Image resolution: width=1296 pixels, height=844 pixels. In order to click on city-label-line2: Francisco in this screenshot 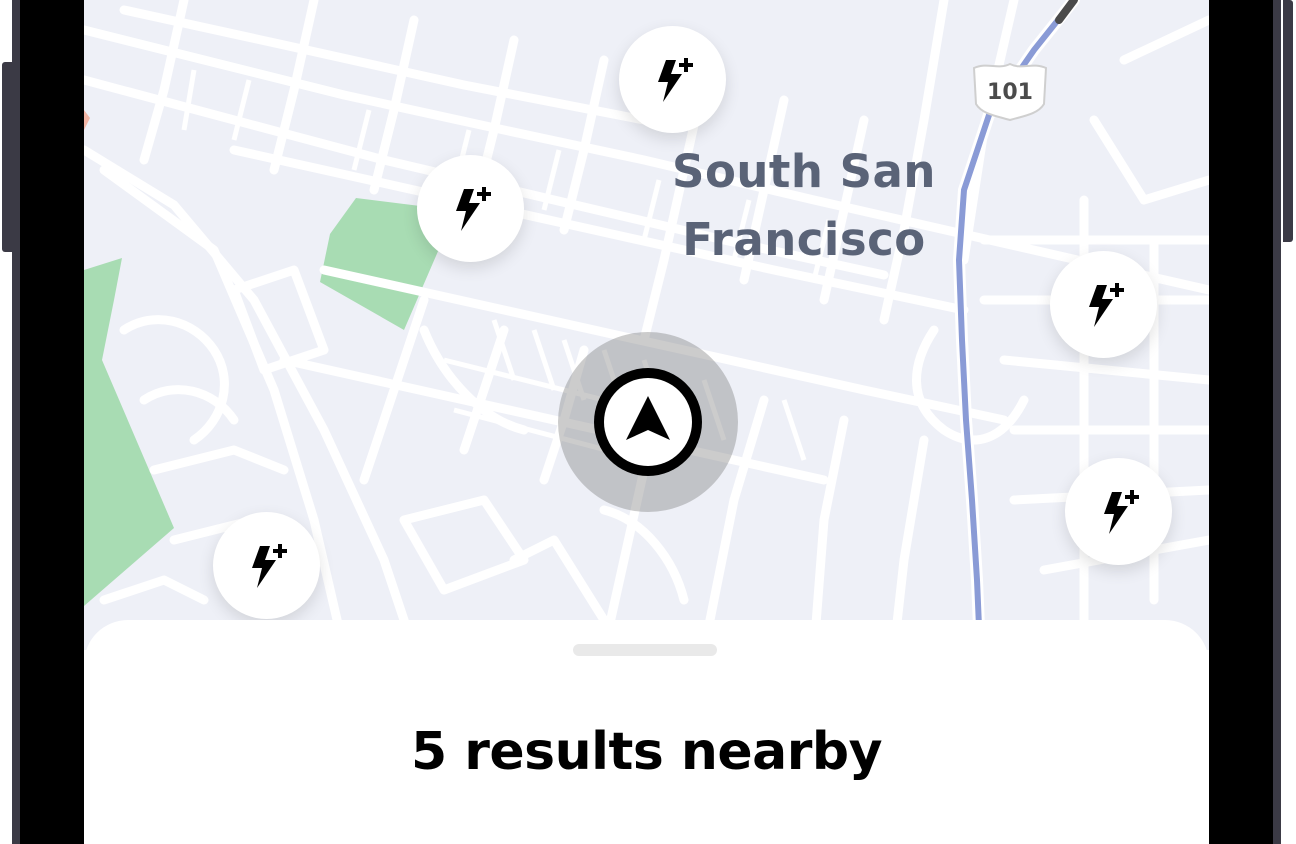, I will do `click(804, 239)`.